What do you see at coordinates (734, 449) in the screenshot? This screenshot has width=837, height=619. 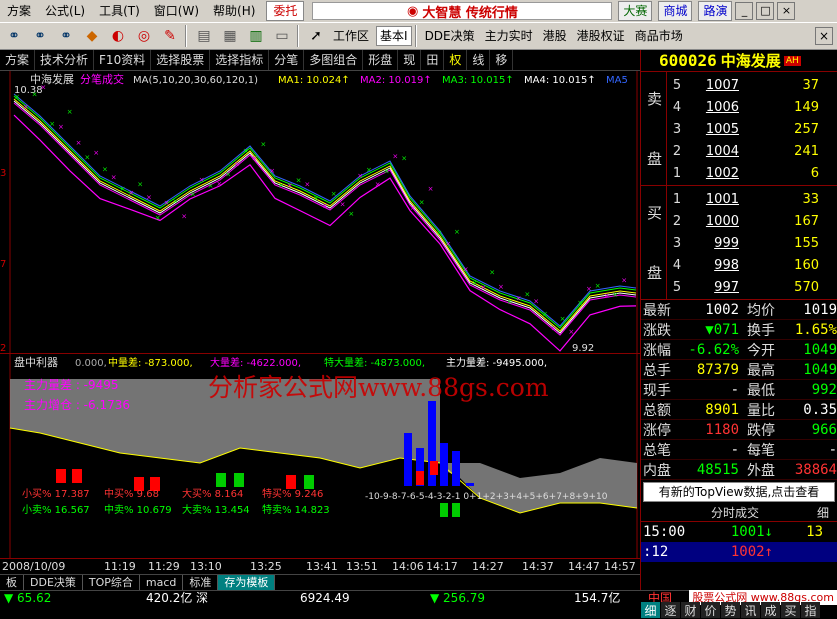 I see `stat-value: -` at bounding box center [734, 449].